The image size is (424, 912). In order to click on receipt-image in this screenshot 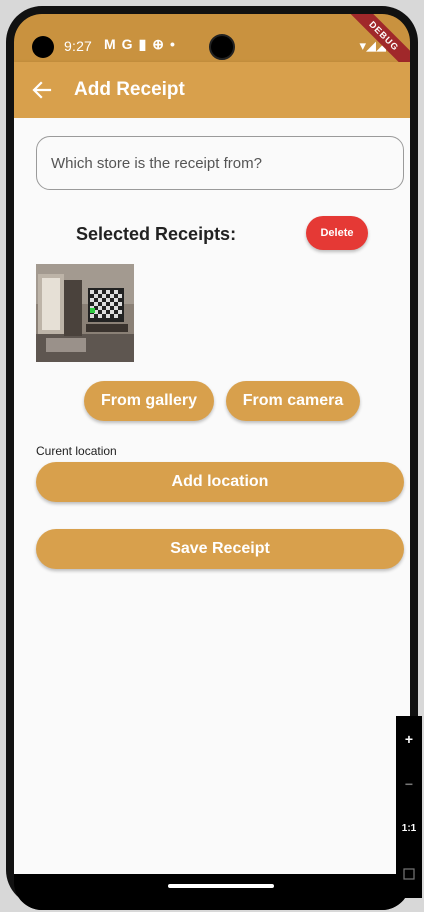, I will do `click(85, 313)`.